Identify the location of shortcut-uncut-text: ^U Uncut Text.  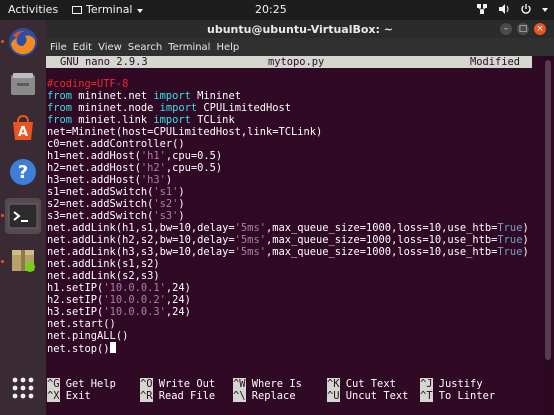
(367, 396).